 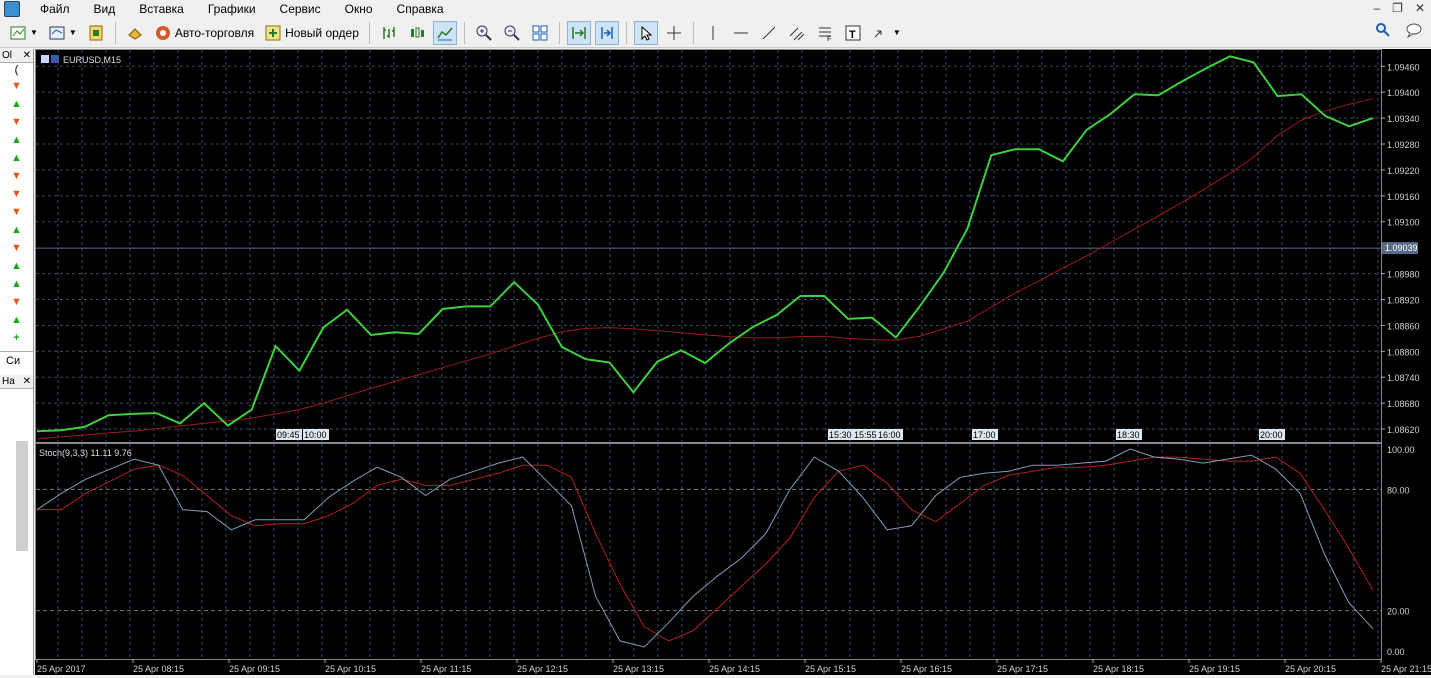 I want to click on text-button: T, so click(x=853, y=33).